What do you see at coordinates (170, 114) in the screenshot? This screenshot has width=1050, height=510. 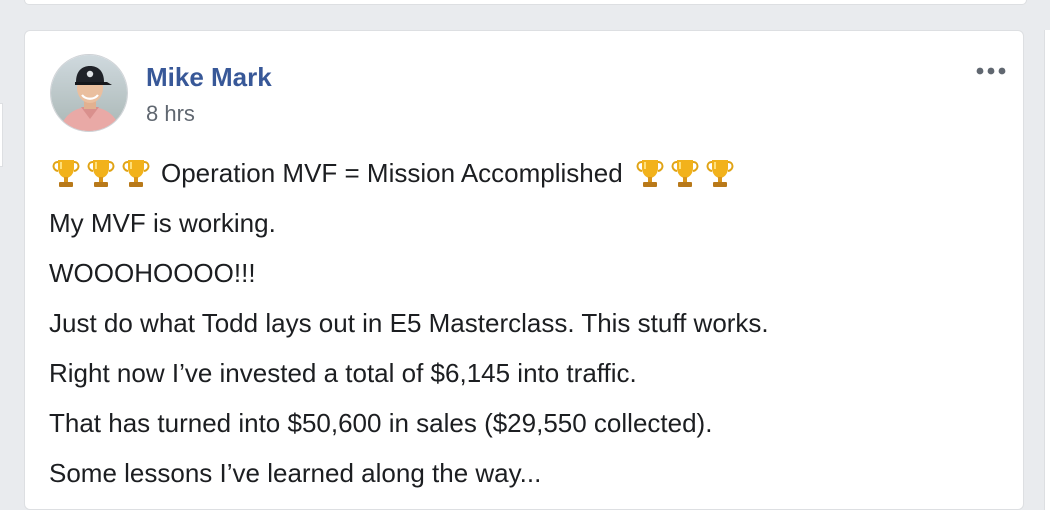 I see `post-timestamp: 8 hrs` at bounding box center [170, 114].